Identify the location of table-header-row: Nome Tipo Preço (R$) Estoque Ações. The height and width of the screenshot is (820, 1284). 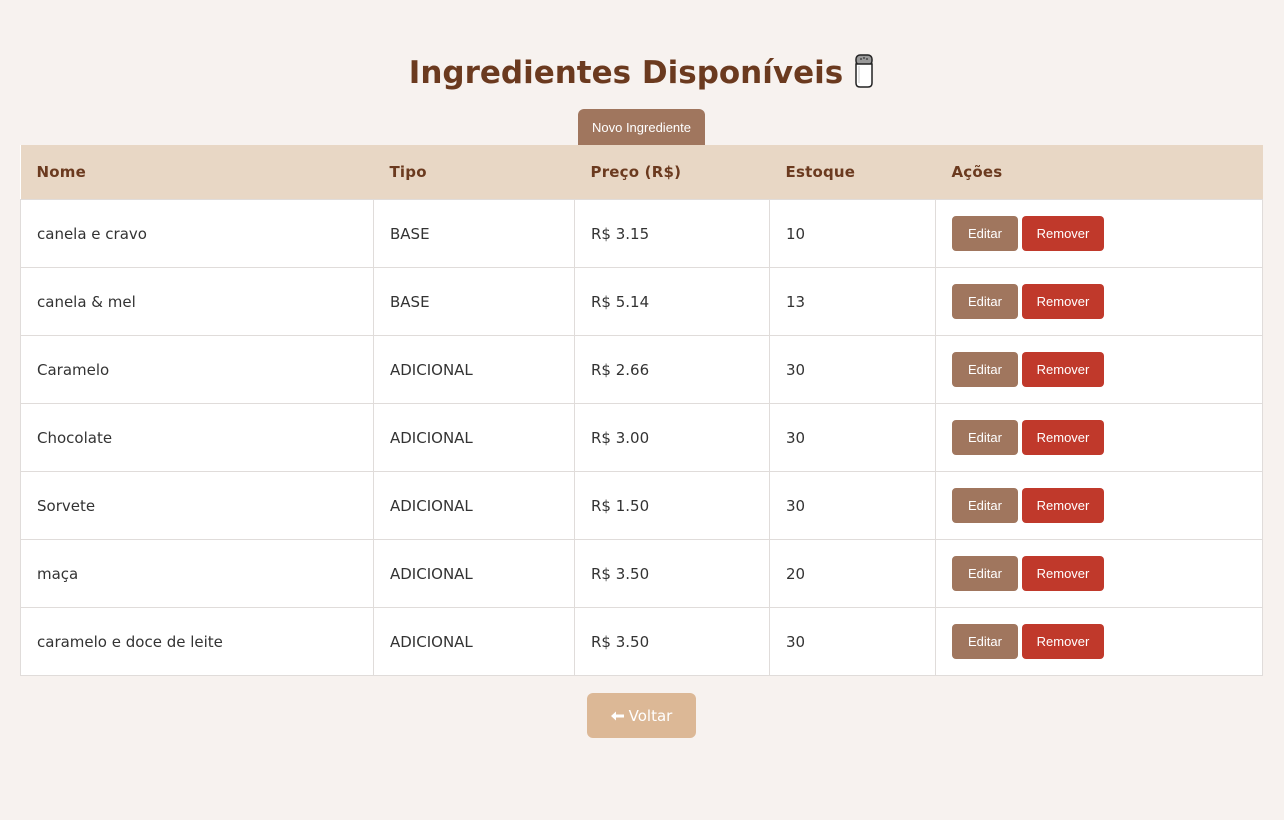
(641, 172).